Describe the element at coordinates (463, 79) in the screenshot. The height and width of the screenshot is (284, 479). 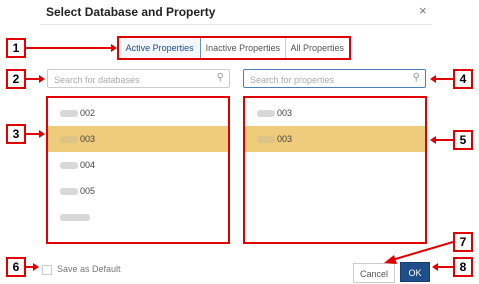
I see `callout-4: 4` at that location.